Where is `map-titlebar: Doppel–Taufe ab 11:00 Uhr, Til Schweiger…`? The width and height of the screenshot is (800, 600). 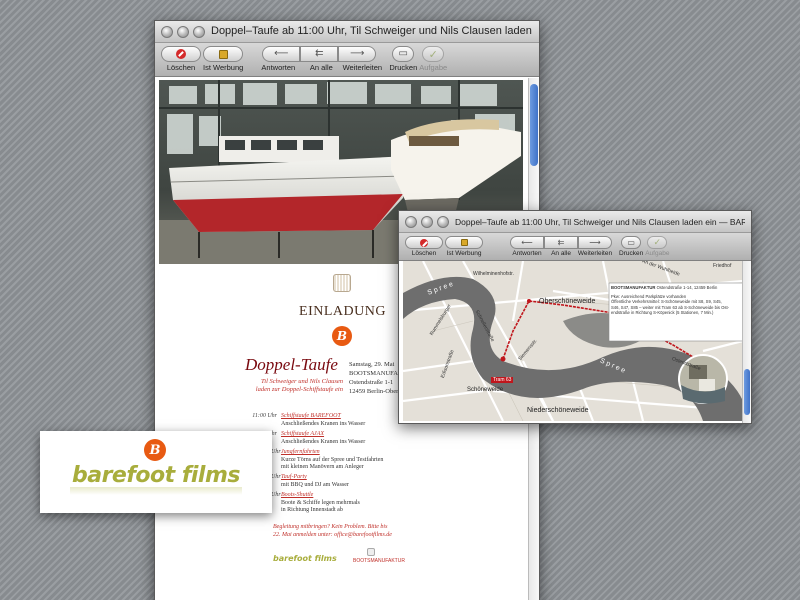
map-titlebar: Doppel–Taufe ab 11:00 Uhr, Til Schweiger… is located at coordinates (575, 222).